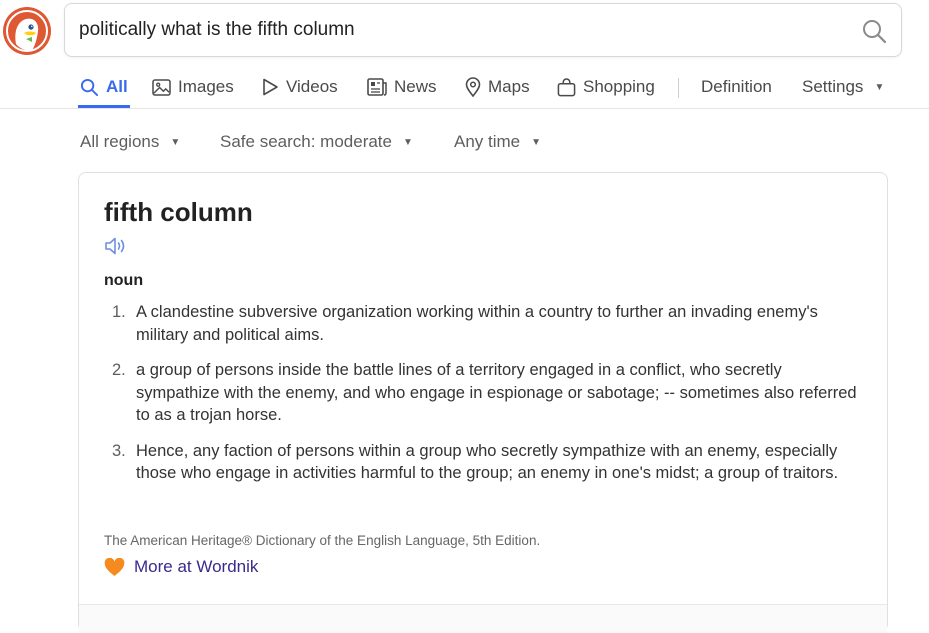  I want to click on more-at-wordnik-link: More at Wordnik, so click(181, 567).